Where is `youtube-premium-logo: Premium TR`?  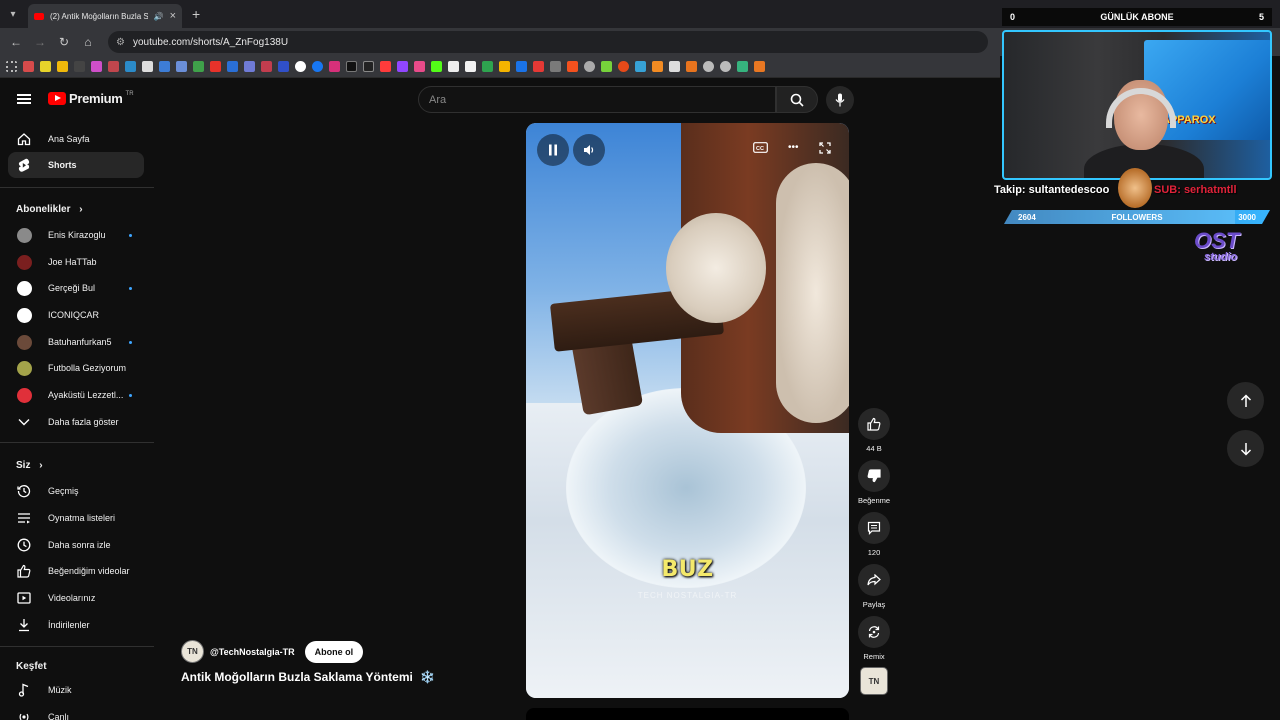
youtube-premium-logo: Premium TR is located at coordinates (91, 98).